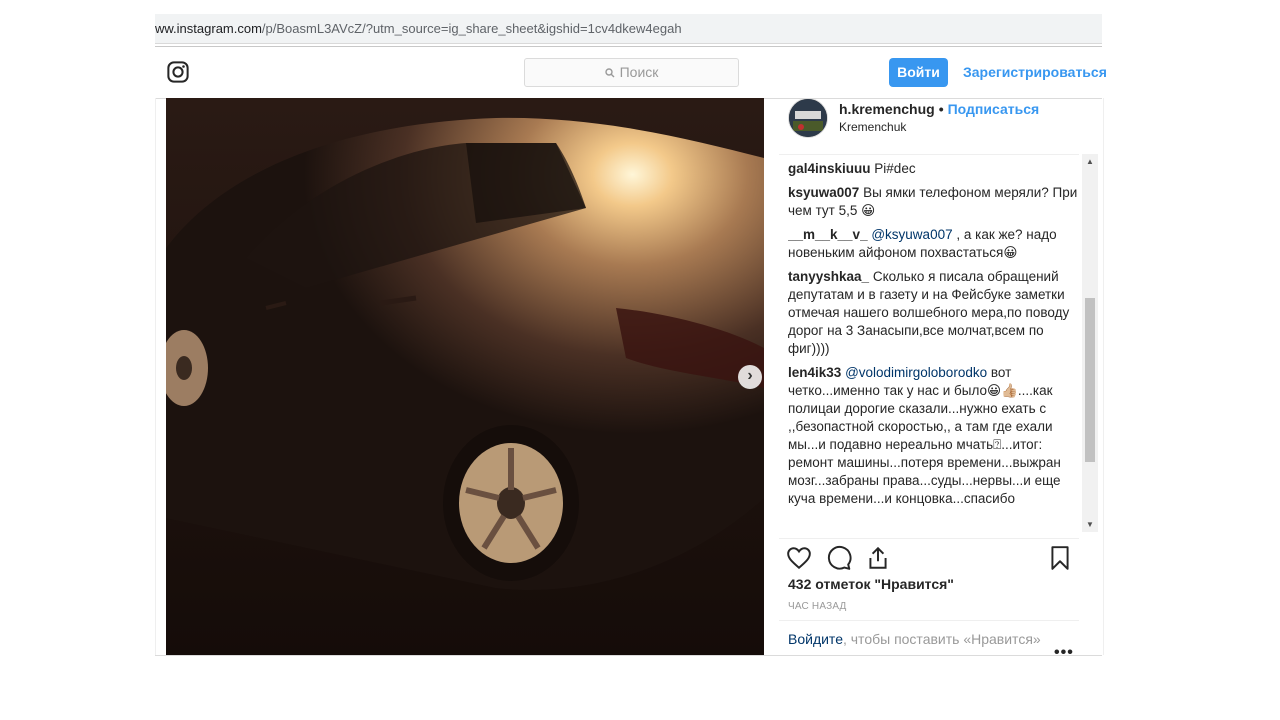 Image resolution: width=1280 pixels, height=720 pixels. Describe the element at coordinates (628, 655) in the screenshot. I see `divider` at that location.